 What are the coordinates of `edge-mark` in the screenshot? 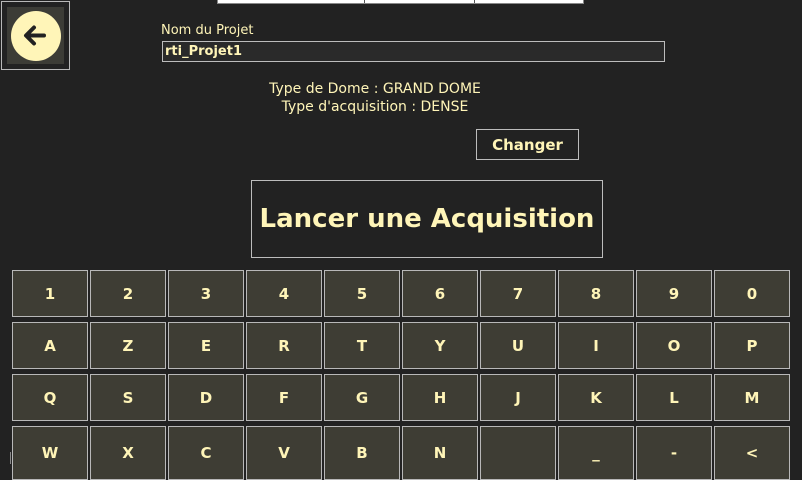 It's located at (10, 458).